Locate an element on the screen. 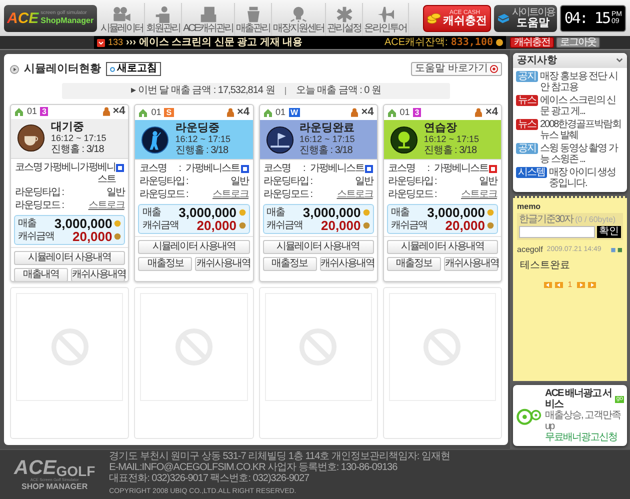 The width and height of the screenshot is (630, 499). refresh-button: 새로고침 is located at coordinates (133, 69).